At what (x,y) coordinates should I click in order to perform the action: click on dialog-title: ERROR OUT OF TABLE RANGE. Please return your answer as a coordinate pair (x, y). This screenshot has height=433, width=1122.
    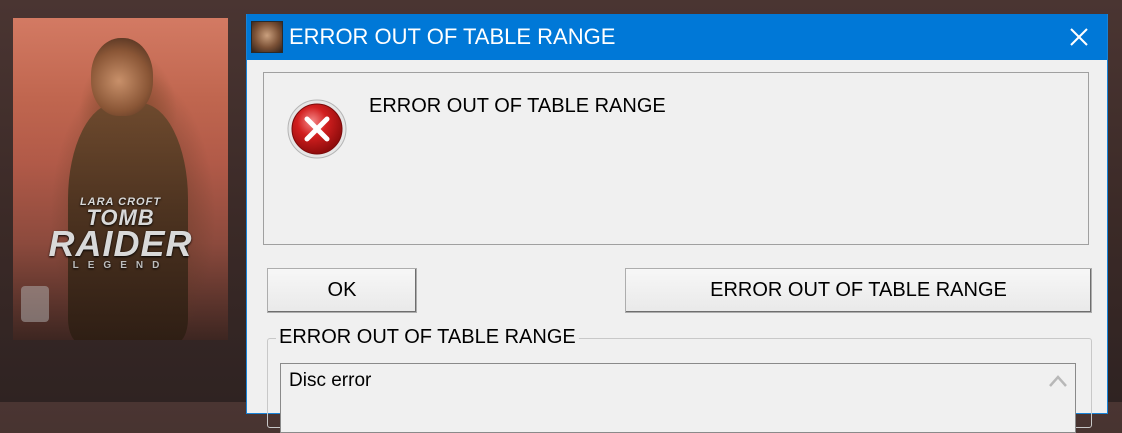
    Looking at the image, I should click on (452, 36).